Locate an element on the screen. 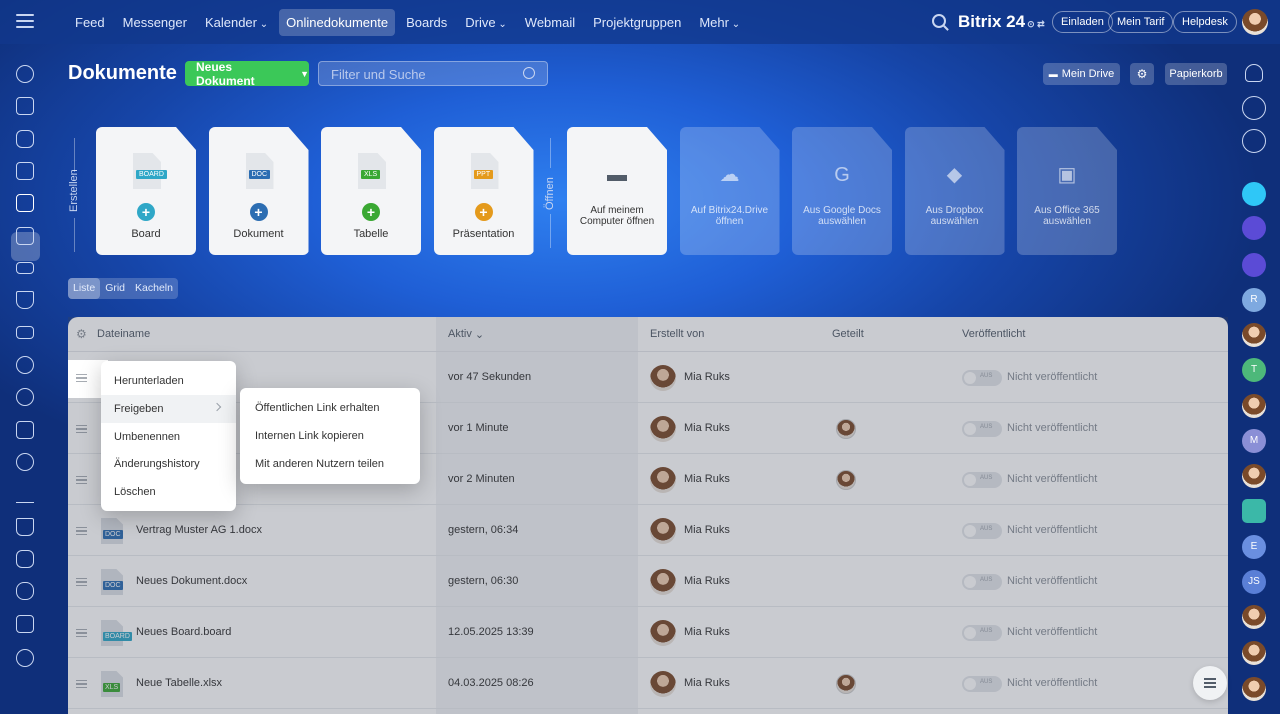  file-name: Neues Board.board is located at coordinates (183, 632).